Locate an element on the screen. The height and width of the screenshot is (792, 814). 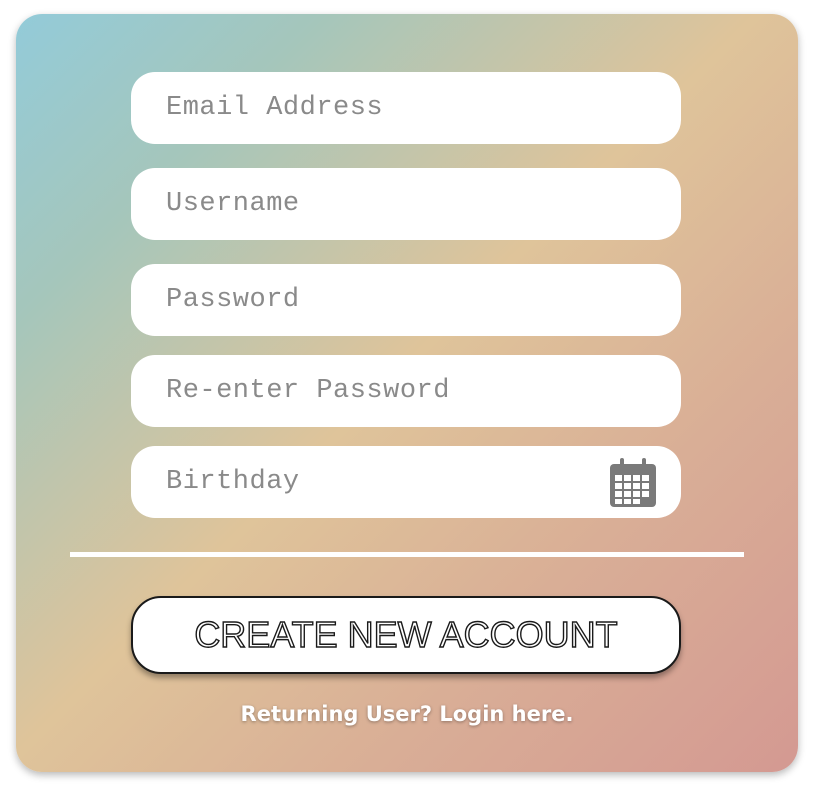
username-input is located at coordinates (406, 204).